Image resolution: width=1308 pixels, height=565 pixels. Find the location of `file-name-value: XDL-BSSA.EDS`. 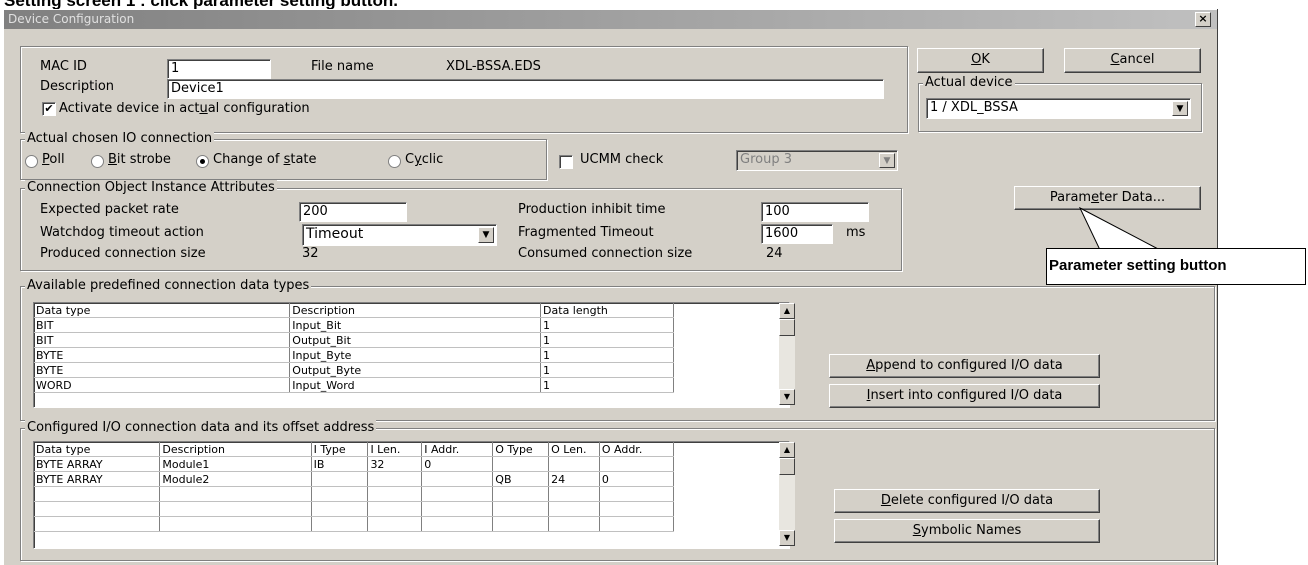

file-name-value: XDL-BSSA.EDS is located at coordinates (493, 66).